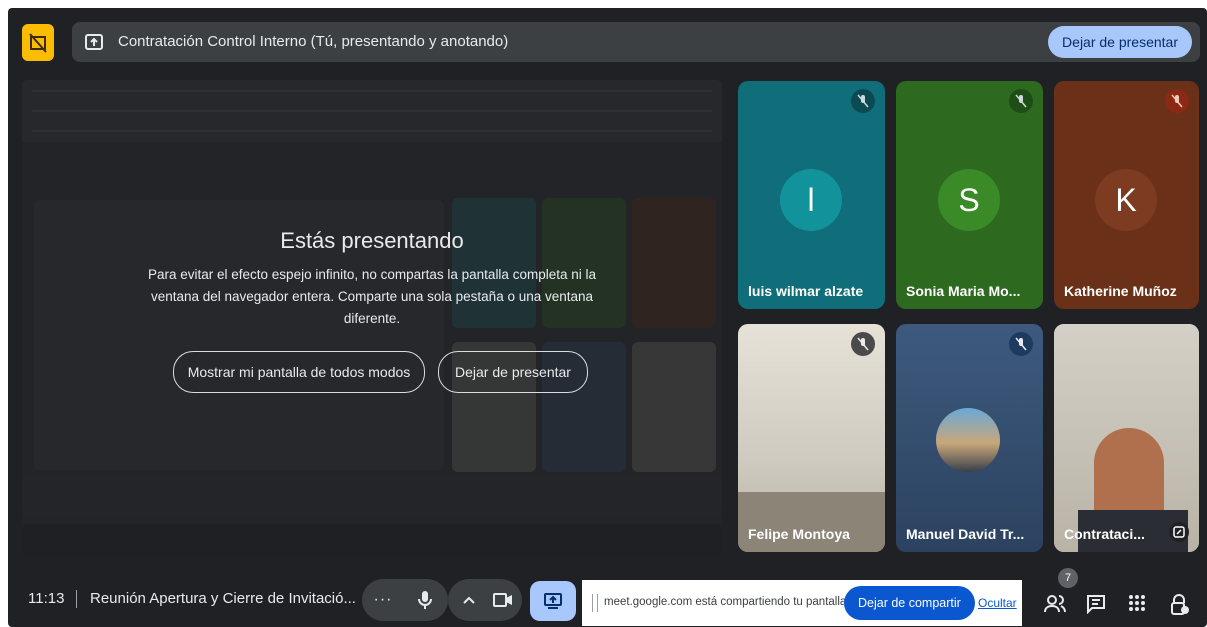 The image size is (1207, 627). I want to click on pin-tile-icon, so click(1179, 532).